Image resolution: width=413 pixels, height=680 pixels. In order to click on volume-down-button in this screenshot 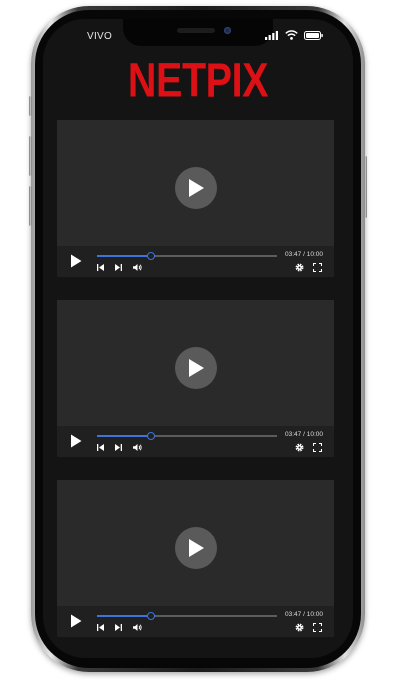, I will do `click(30, 206)`.